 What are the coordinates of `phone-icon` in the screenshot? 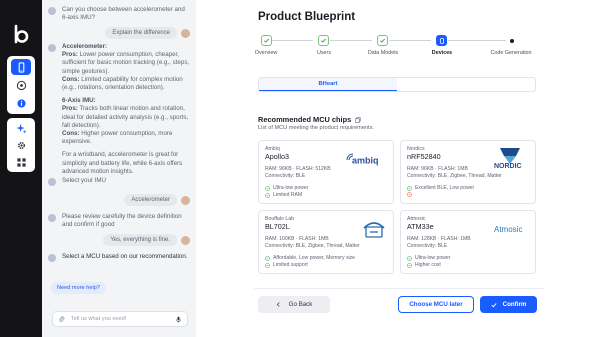 It's located at (21, 67).